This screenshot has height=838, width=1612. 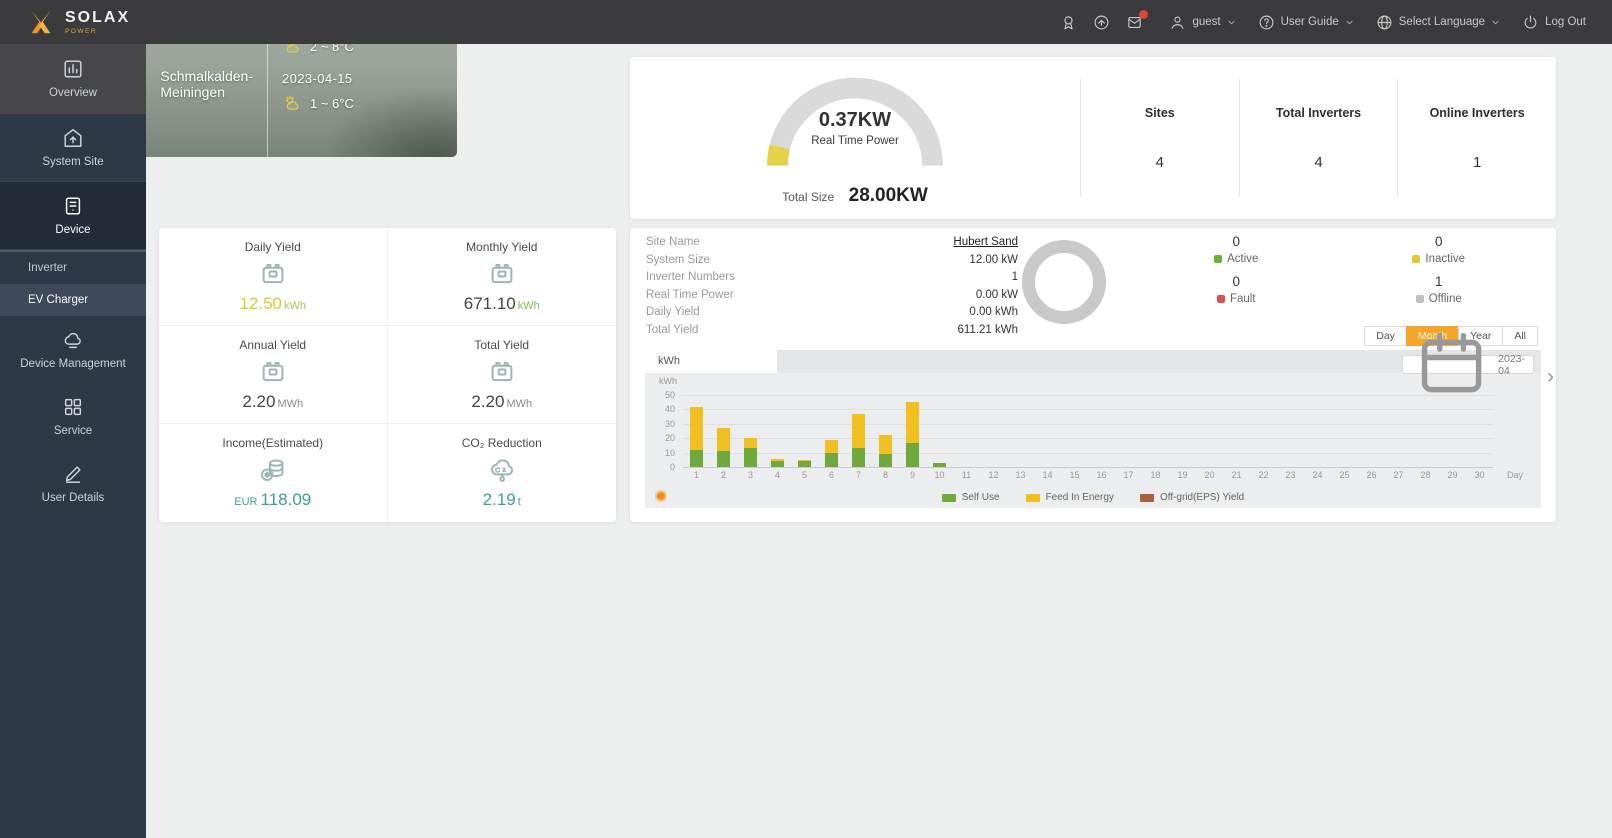 I want to click on yield-cell-annual-yield: Annual Yield 2.20 MWh, so click(x=273, y=375).